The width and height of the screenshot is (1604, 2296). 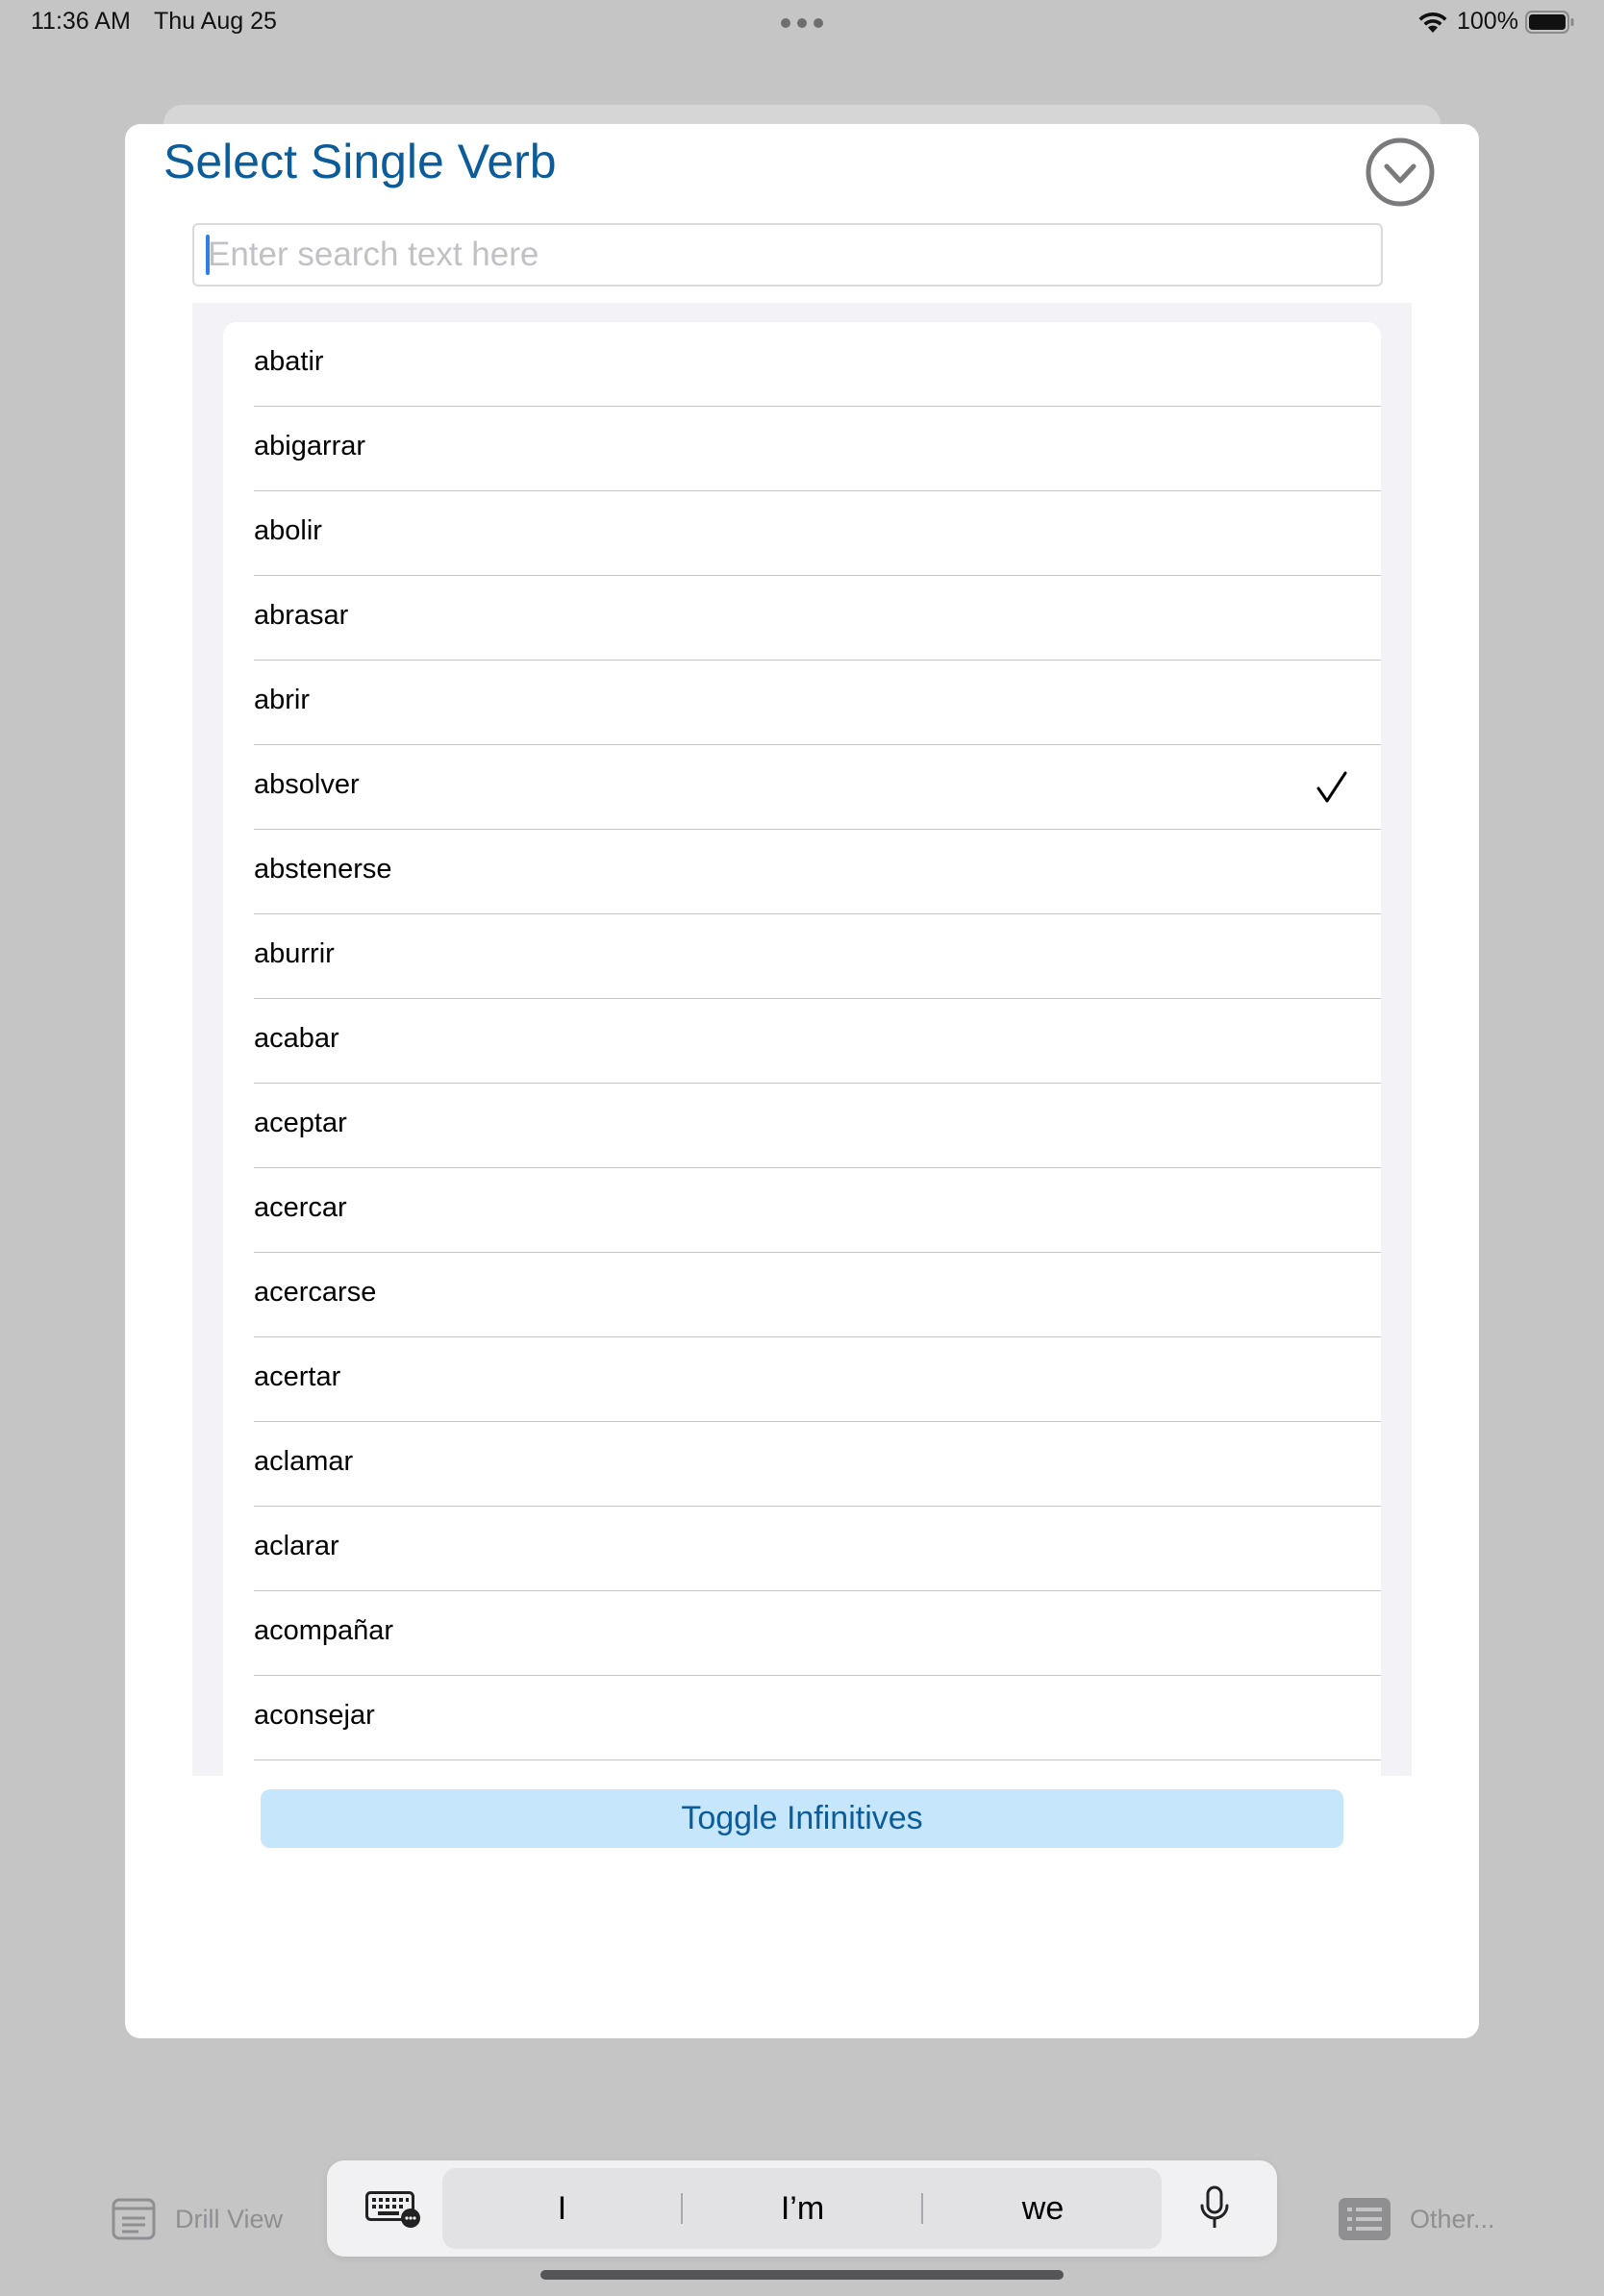 I want to click on verb-row: absolver, so click(x=802, y=787).